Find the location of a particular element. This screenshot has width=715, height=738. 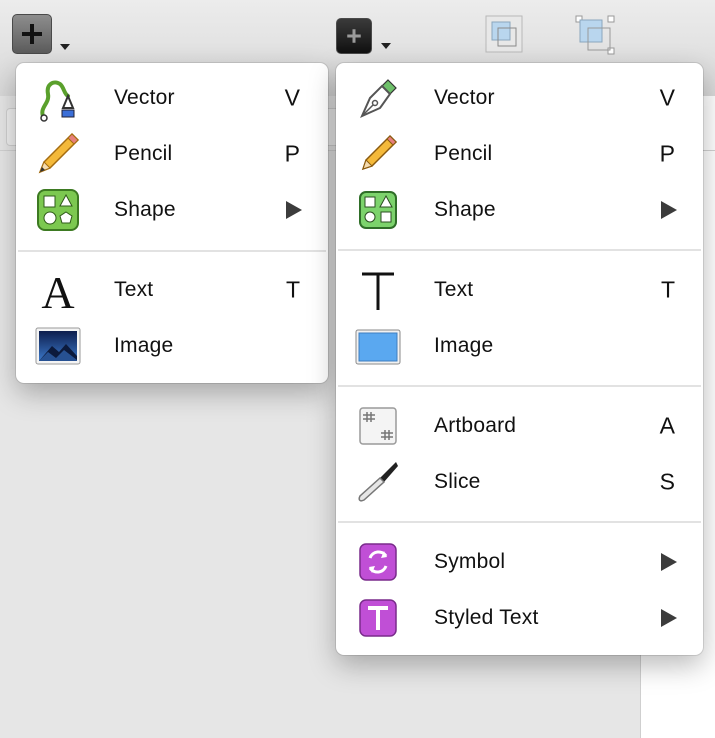

ungroup-icon is located at coordinates (596, 36).